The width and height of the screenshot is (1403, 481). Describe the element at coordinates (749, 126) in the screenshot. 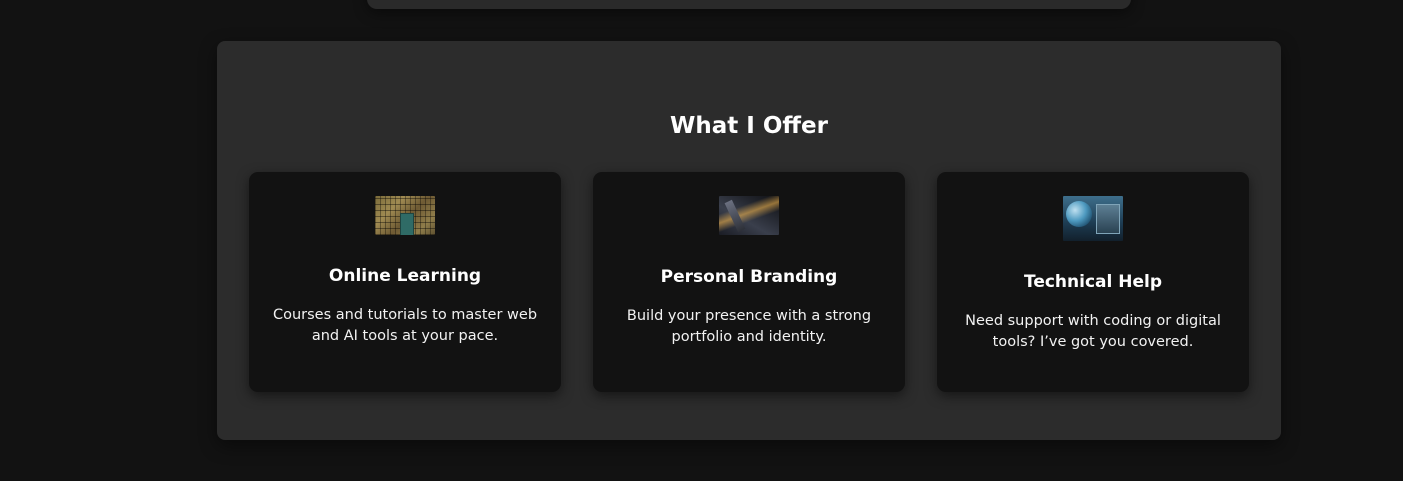

I see `section-title: What I Offer` at that location.